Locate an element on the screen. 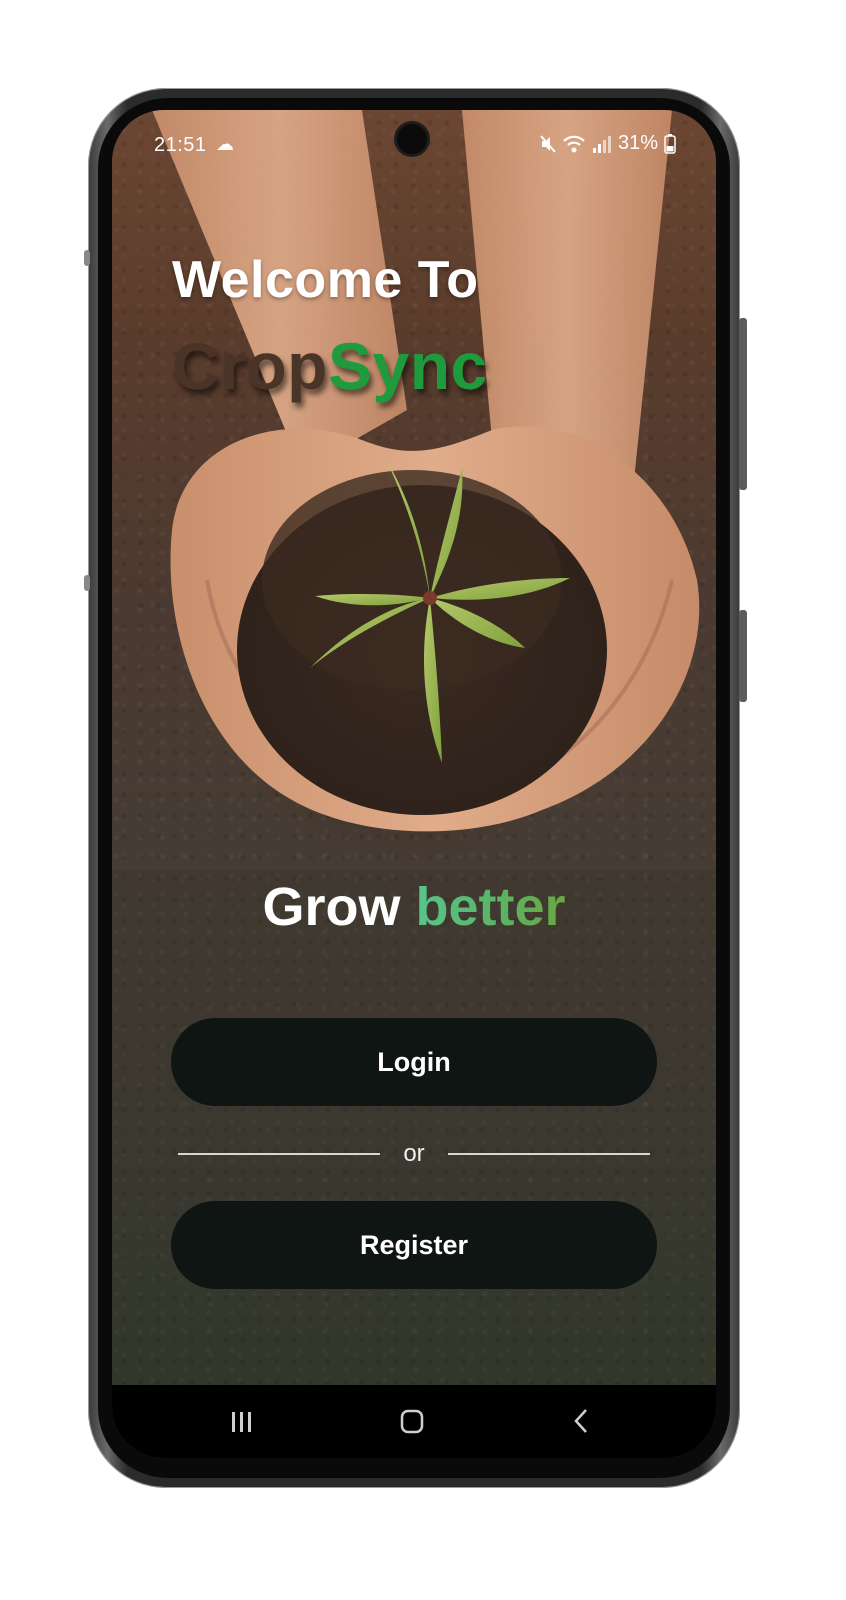  welcome-heading: Welcome To is located at coordinates (325, 280).